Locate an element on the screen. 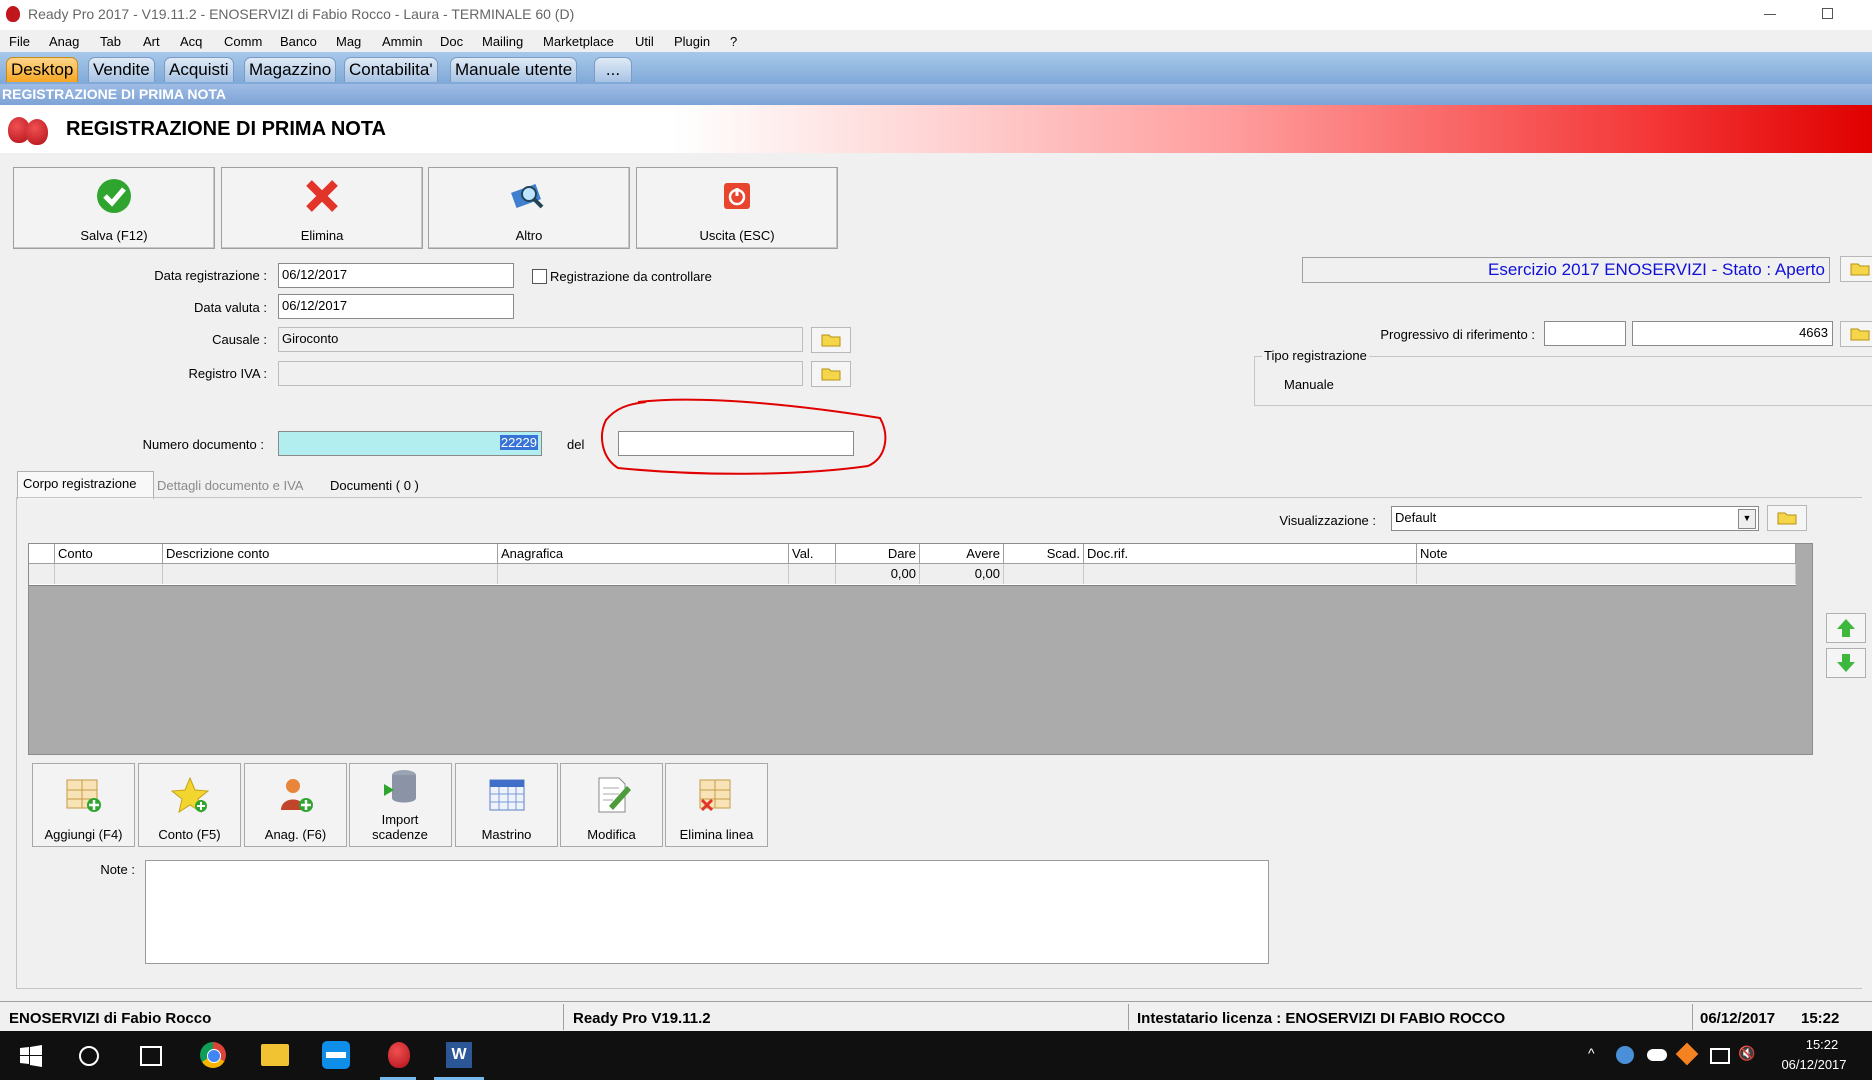  grid-cell-val is located at coordinates (812, 574).